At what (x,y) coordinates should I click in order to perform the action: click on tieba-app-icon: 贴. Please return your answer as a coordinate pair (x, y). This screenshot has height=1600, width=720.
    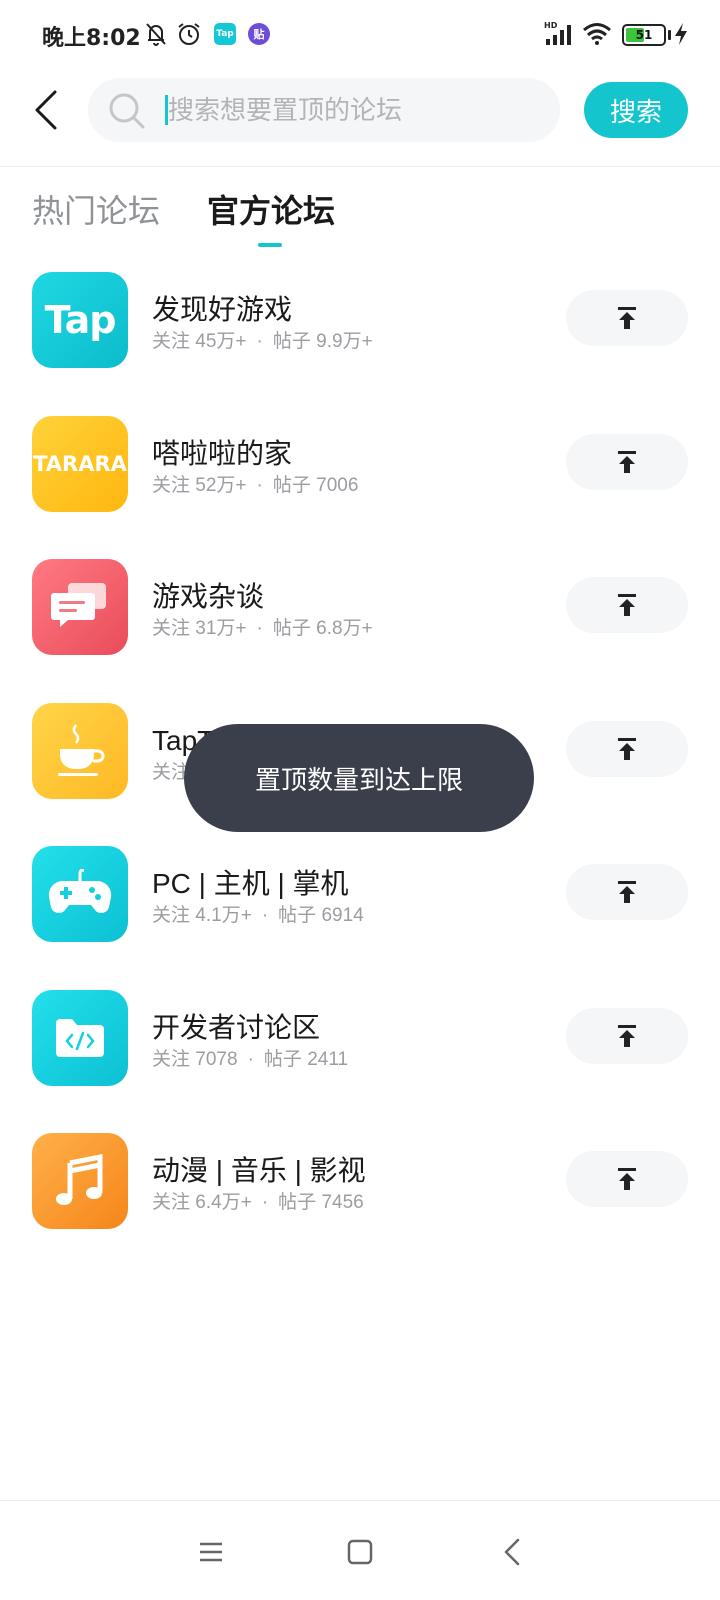
    Looking at the image, I should click on (259, 34).